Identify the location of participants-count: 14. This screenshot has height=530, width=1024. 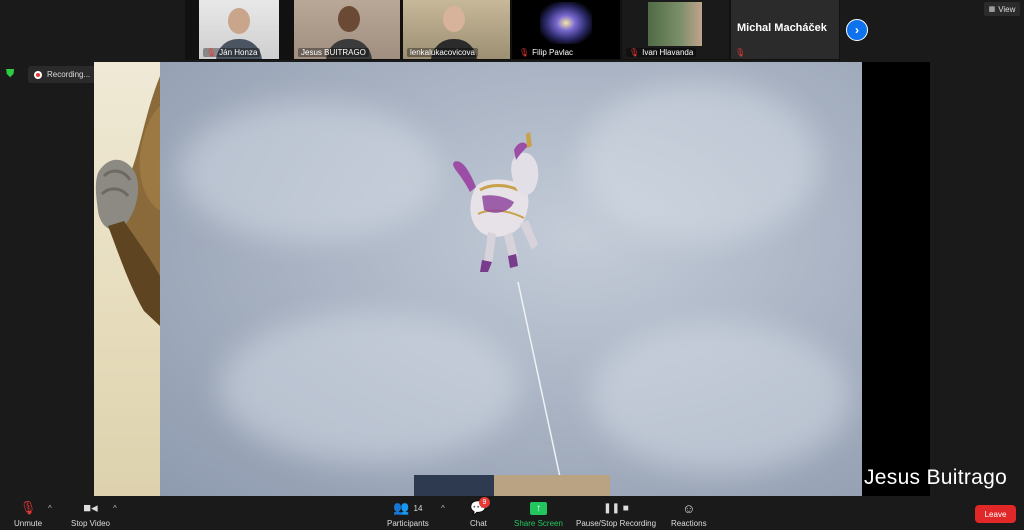
(418, 508).